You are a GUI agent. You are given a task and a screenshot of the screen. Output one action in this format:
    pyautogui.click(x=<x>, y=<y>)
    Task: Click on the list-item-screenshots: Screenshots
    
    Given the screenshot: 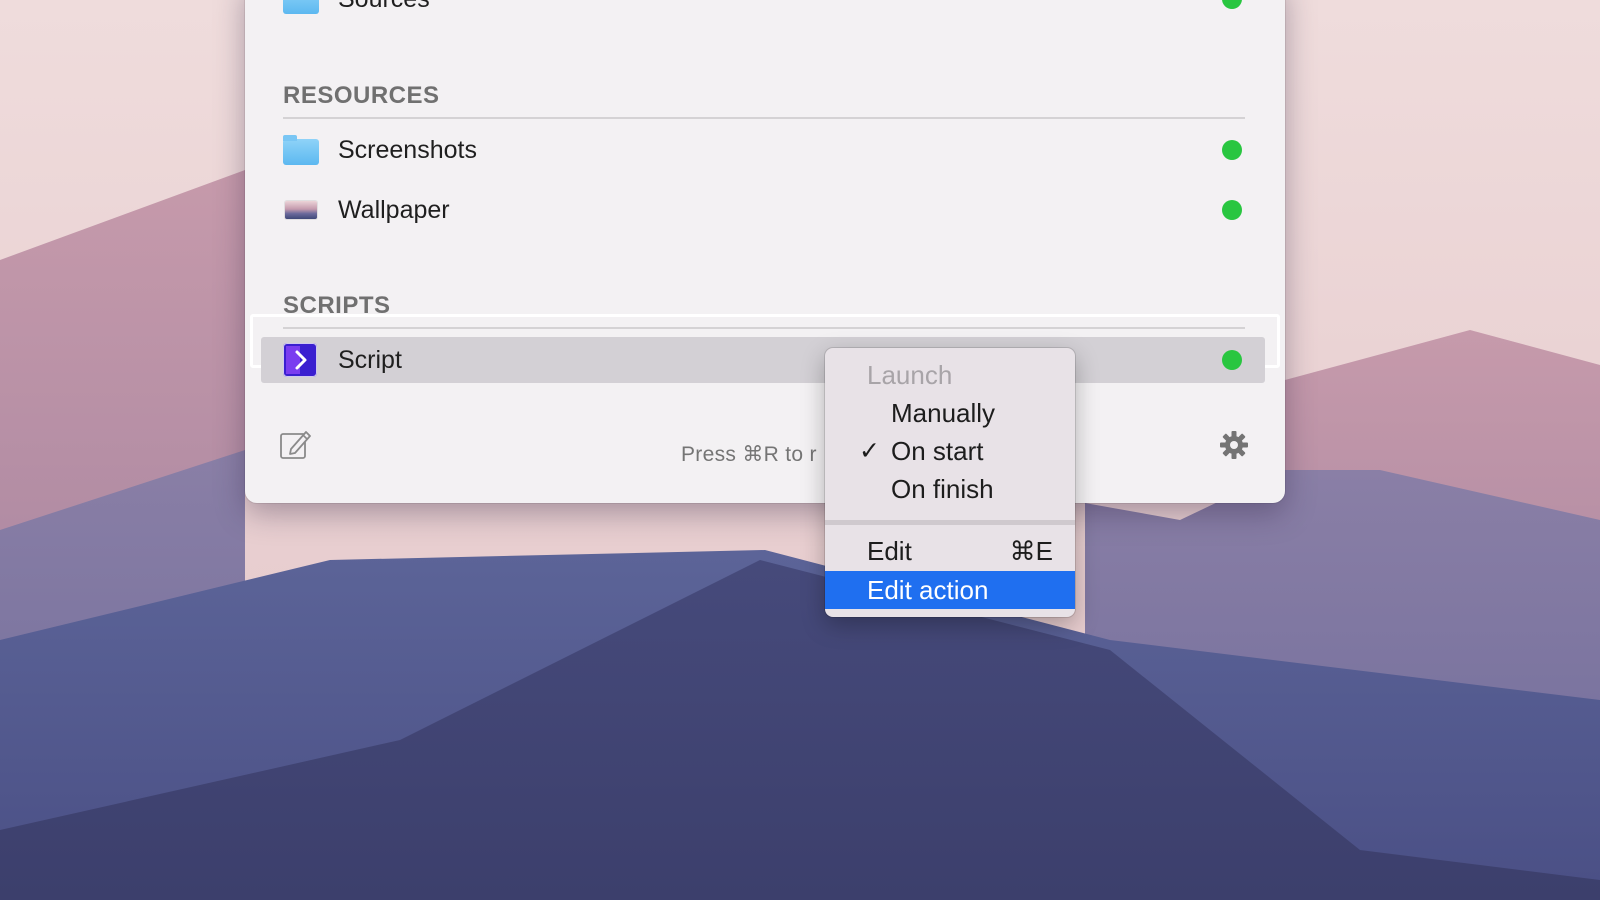 What is the action you would take?
    pyautogui.click(x=763, y=150)
    